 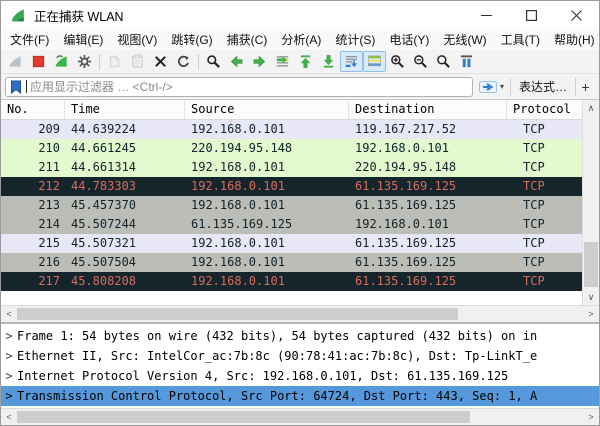 I want to click on shark-fin-icon, so click(x=15, y=61).